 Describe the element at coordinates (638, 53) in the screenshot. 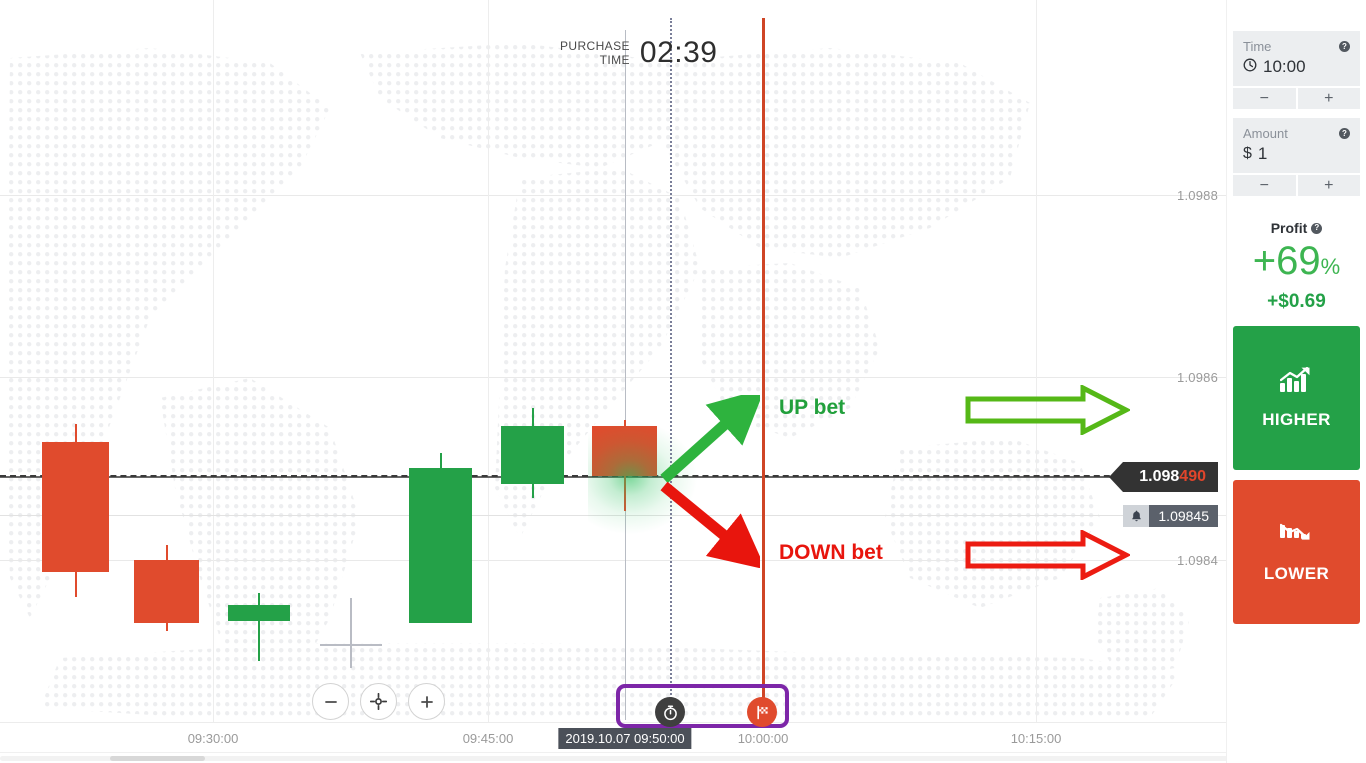

I see `purchase-time-header: PURCHASE TIME 02:39` at that location.